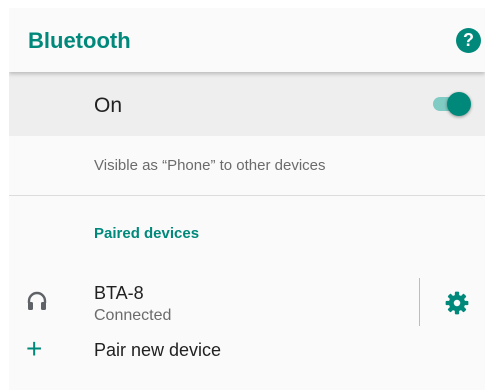  What do you see at coordinates (119, 293) in the screenshot?
I see `device-name: BTA-8` at bounding box center [119, 293].